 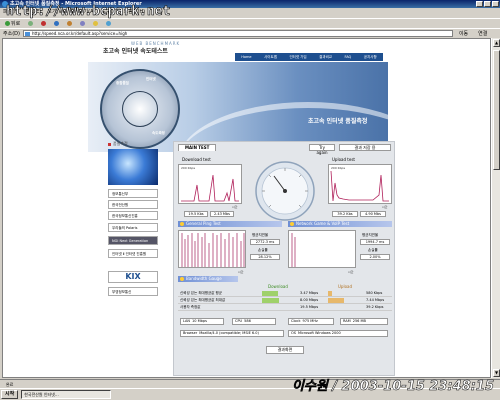 I want to click on back-button: 뒤로, so click(x=12, y=23).